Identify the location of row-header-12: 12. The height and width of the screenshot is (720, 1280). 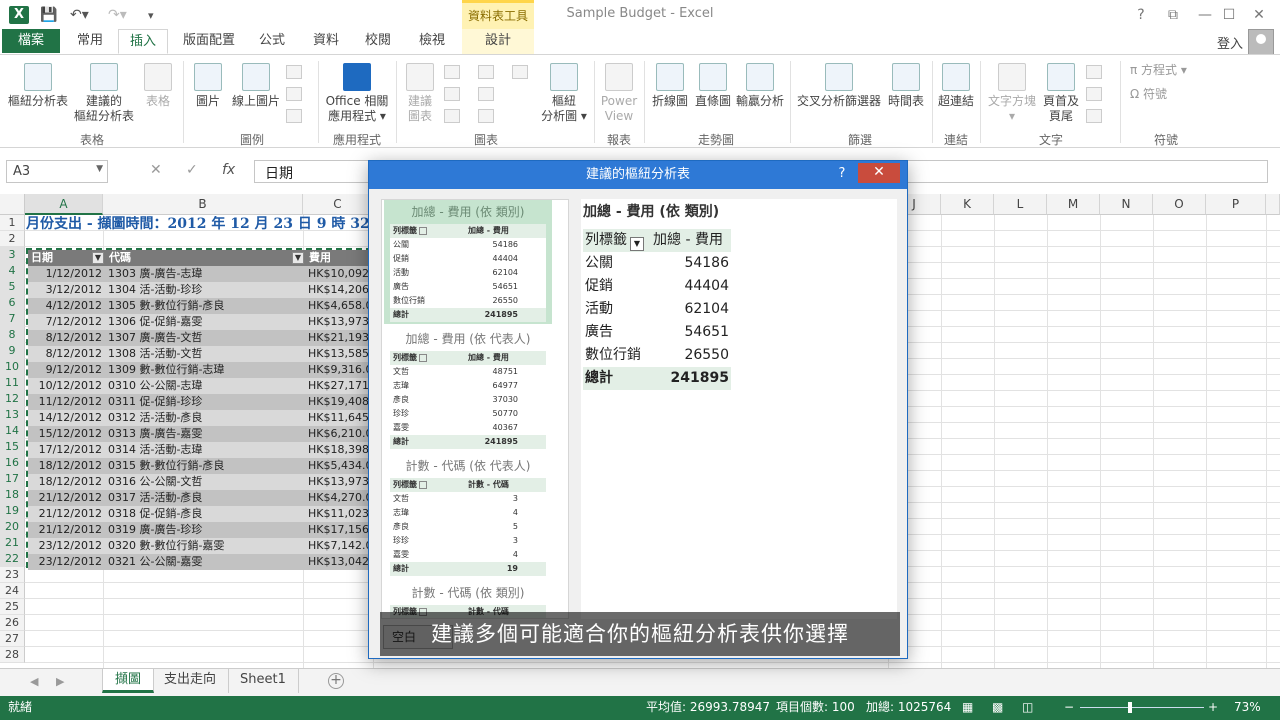
(12, 399).